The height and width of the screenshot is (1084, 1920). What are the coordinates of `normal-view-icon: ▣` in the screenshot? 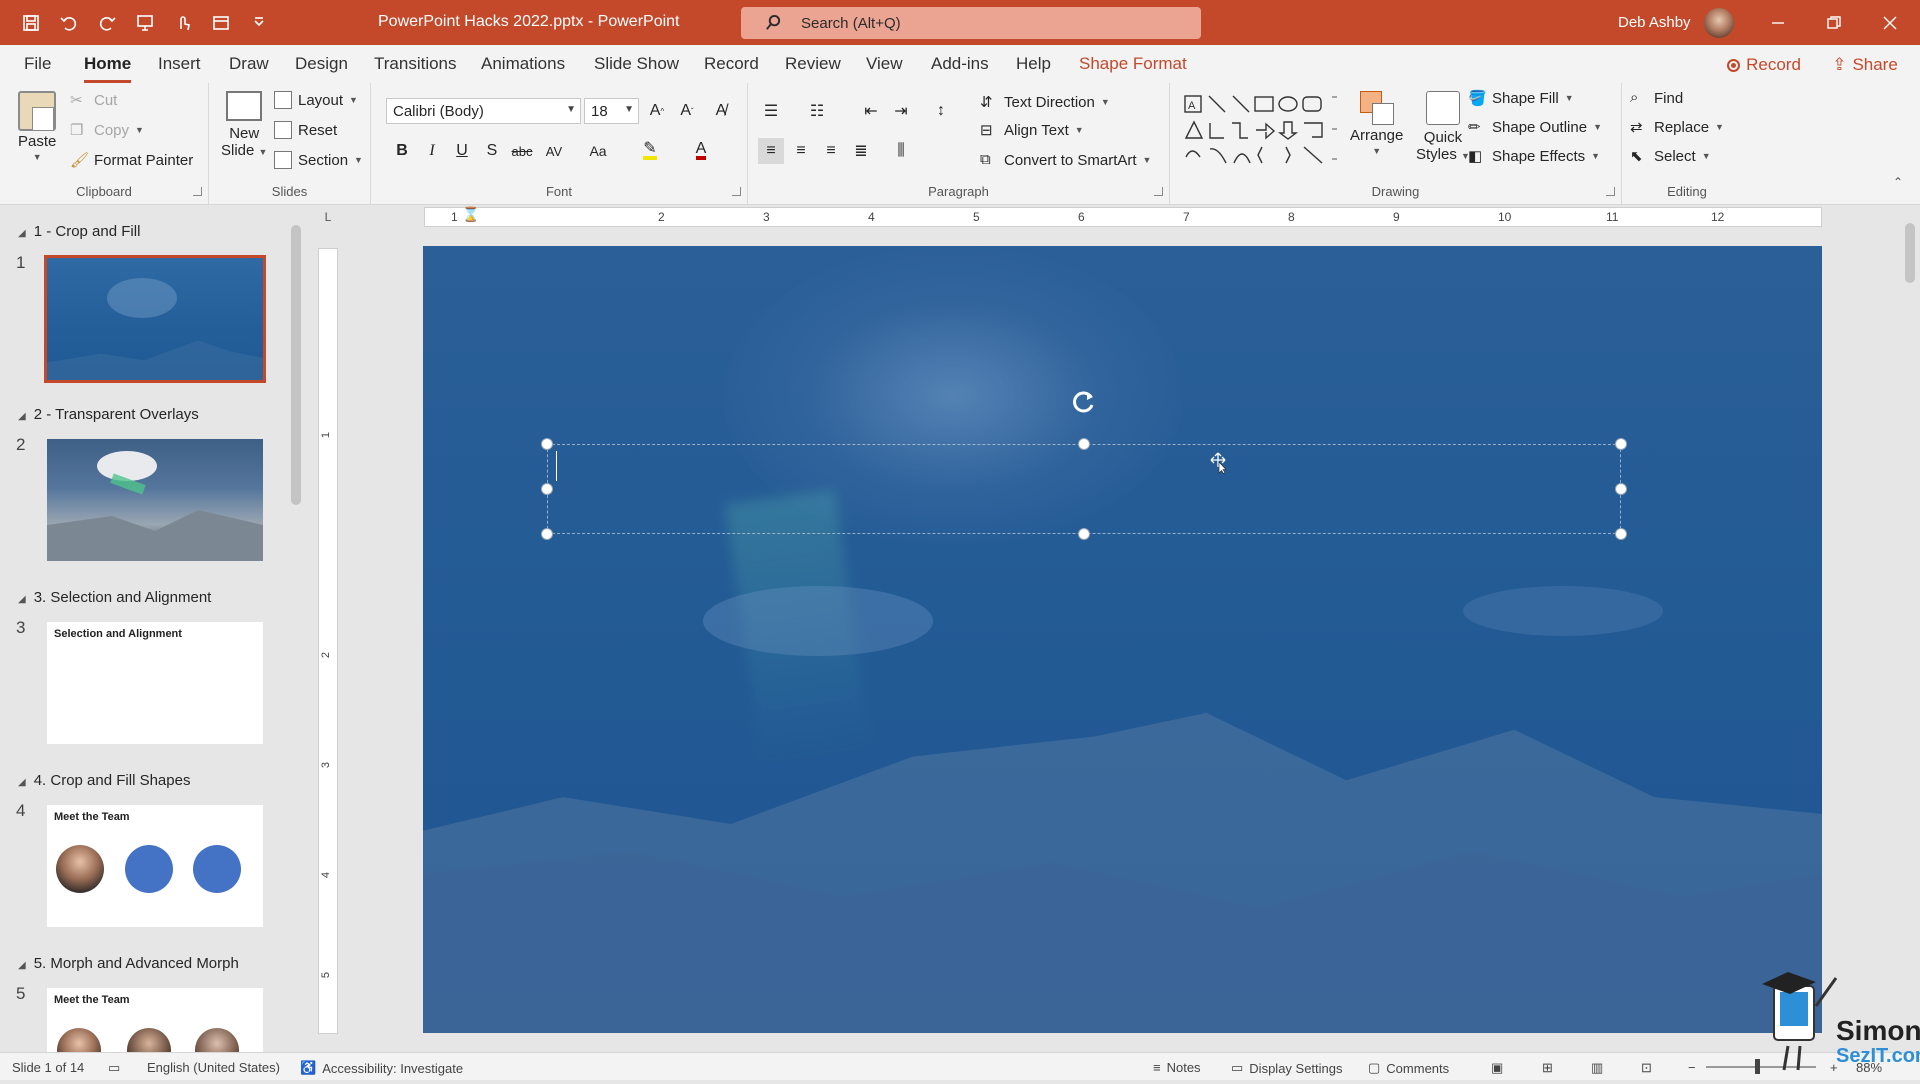 It's located at (1497, 1068).